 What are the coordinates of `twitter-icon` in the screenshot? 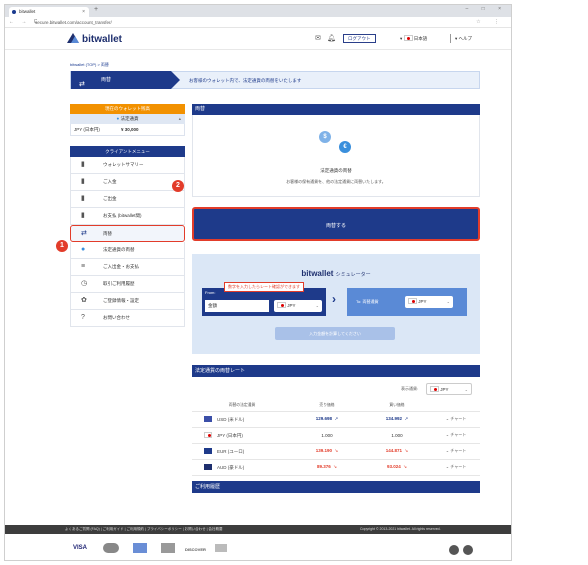 It's located at (468, 550).